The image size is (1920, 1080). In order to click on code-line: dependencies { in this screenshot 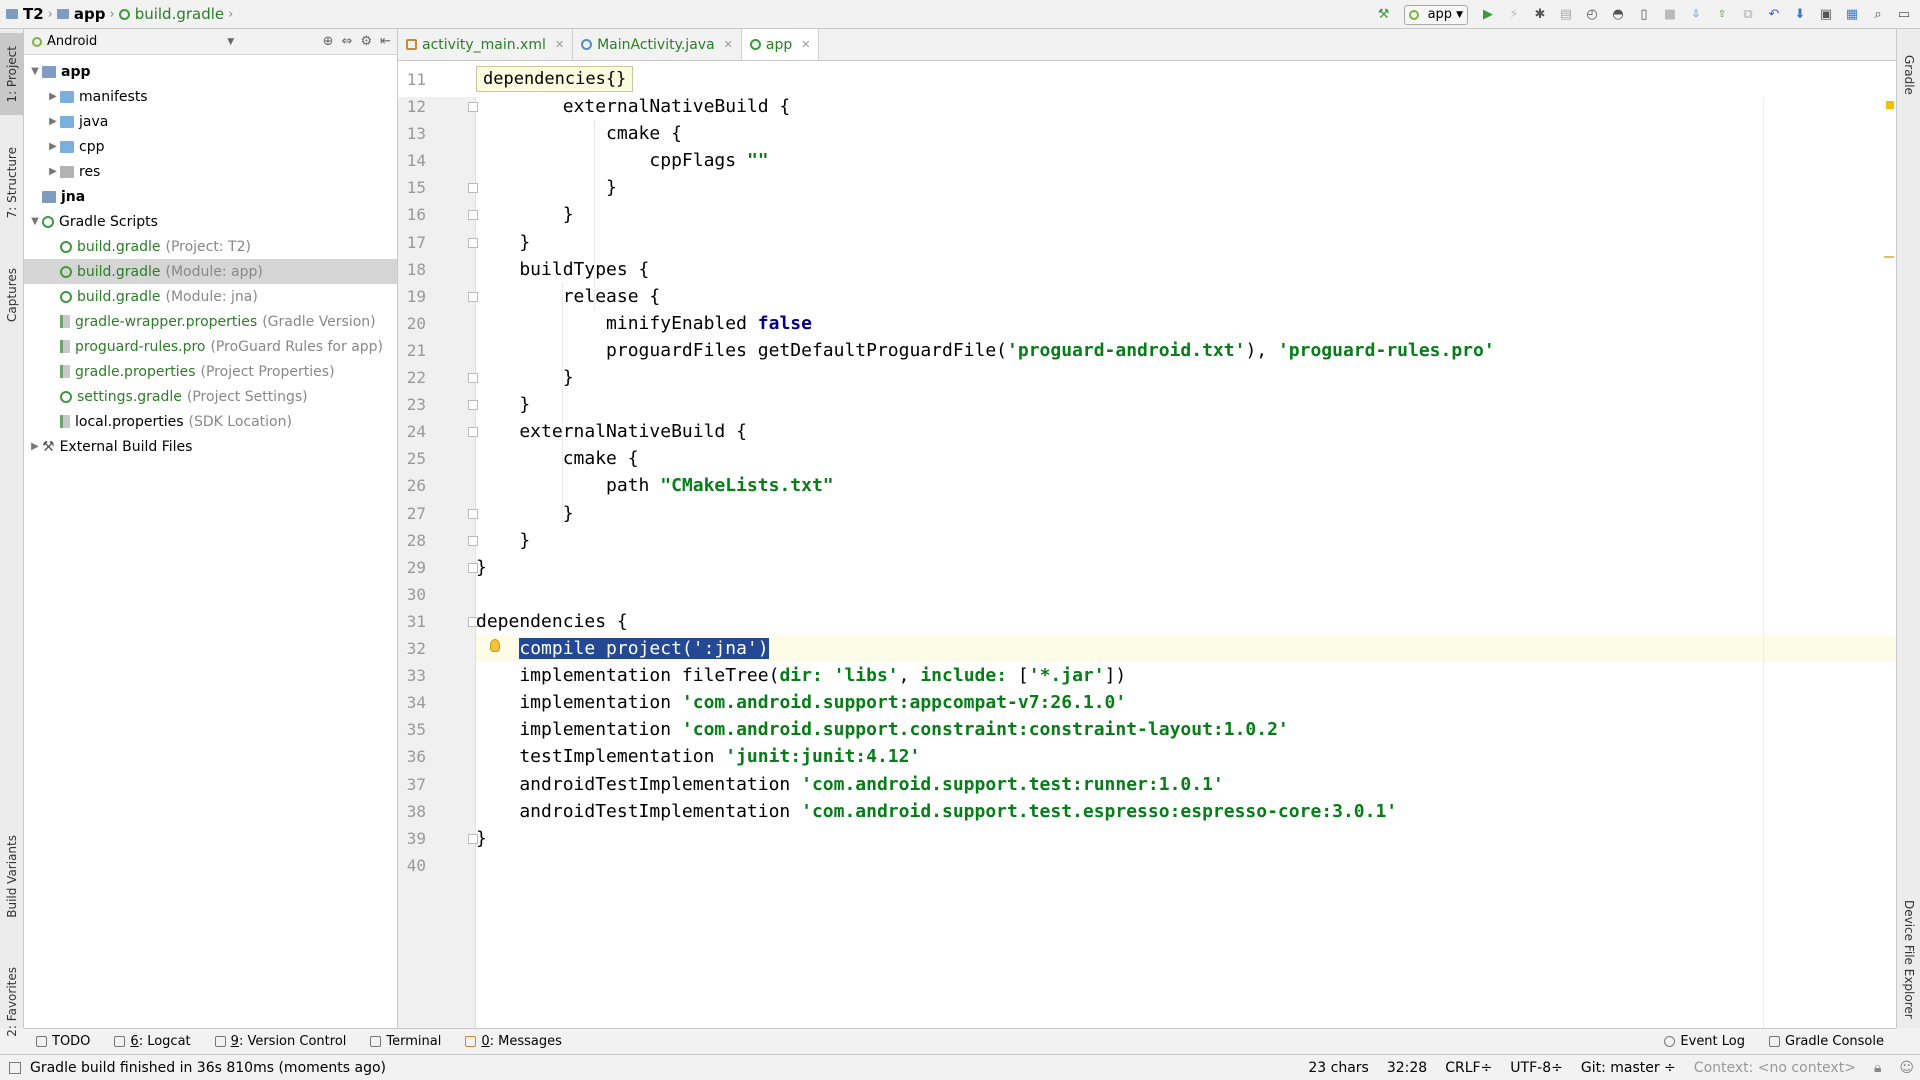, I will do `click(552, 621)`.